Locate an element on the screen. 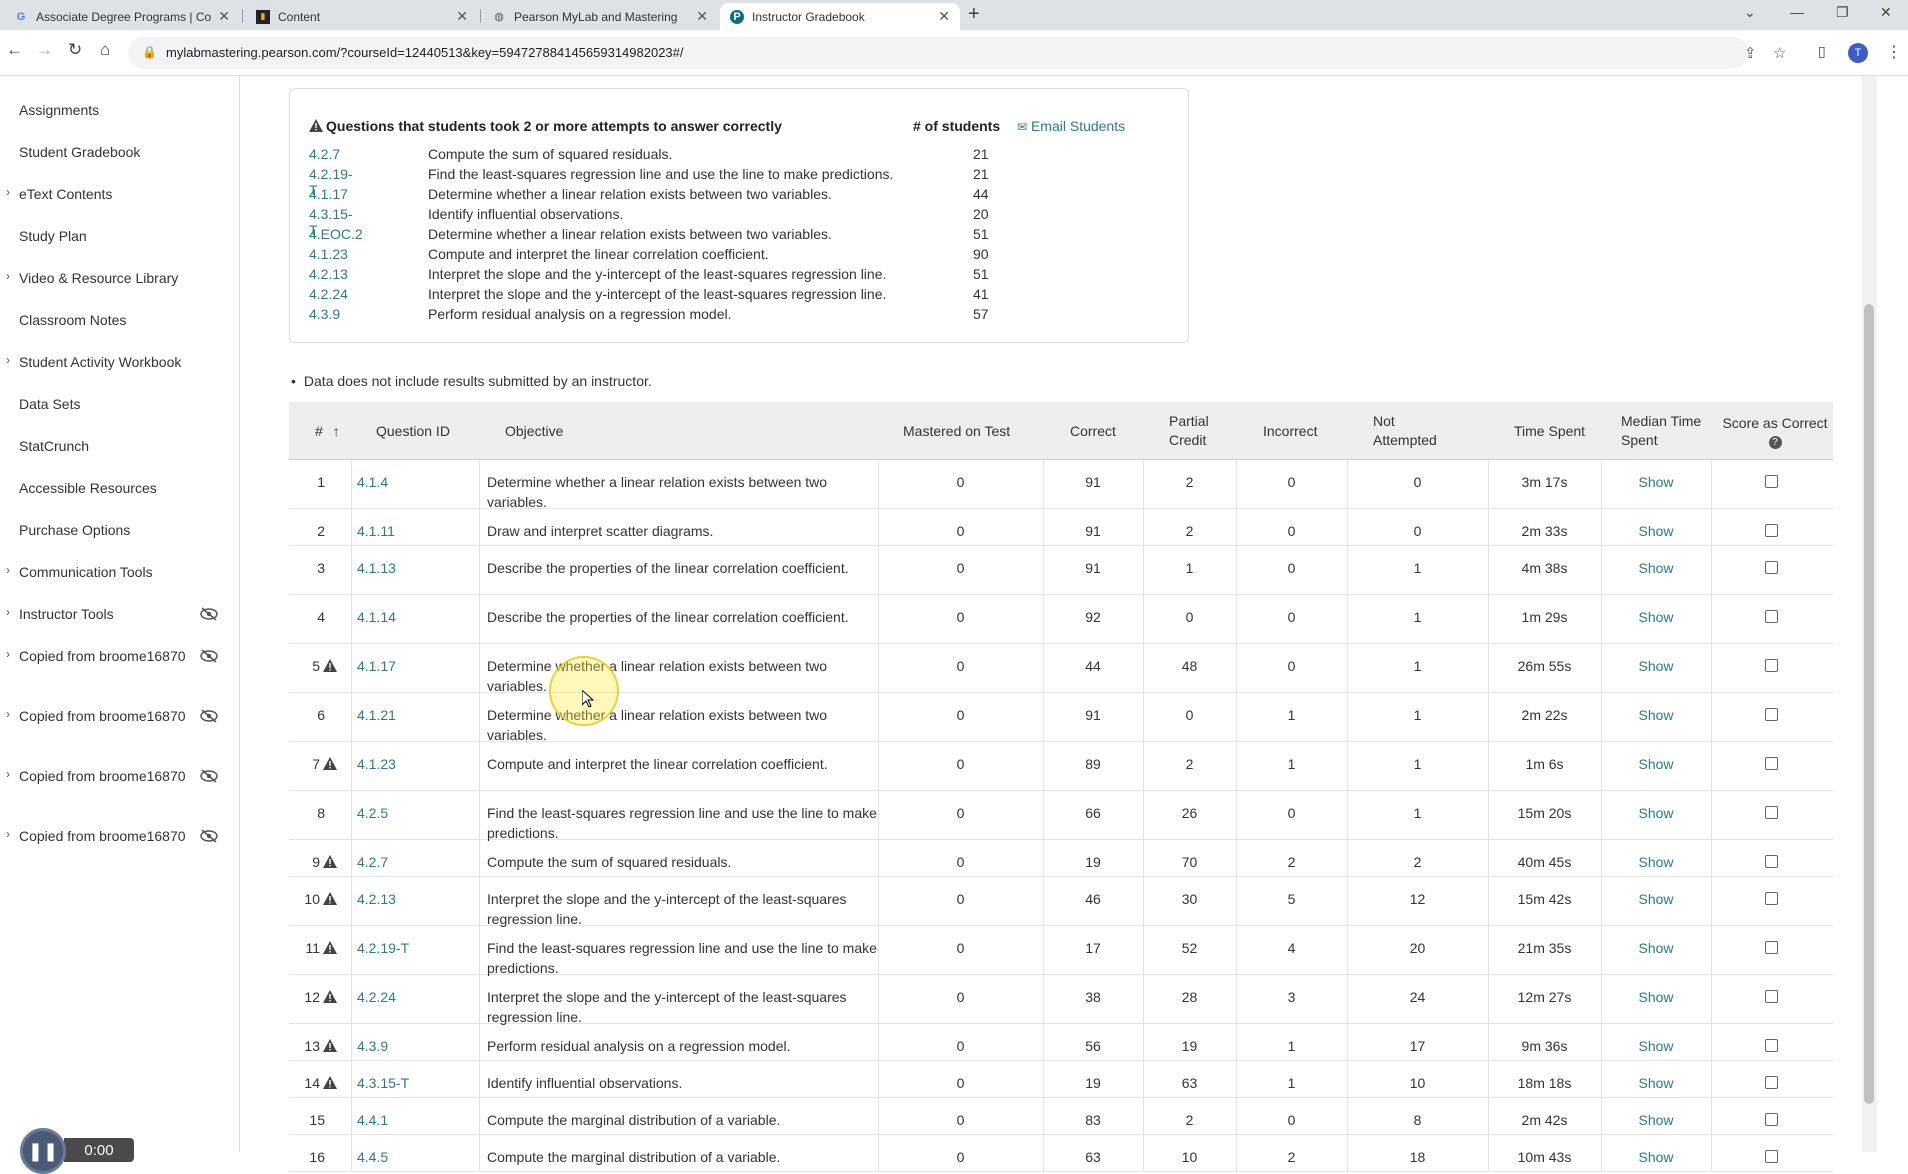 The image size is (1908, 1174). home-icon: ⌂ is located at coordinates (105, 50).